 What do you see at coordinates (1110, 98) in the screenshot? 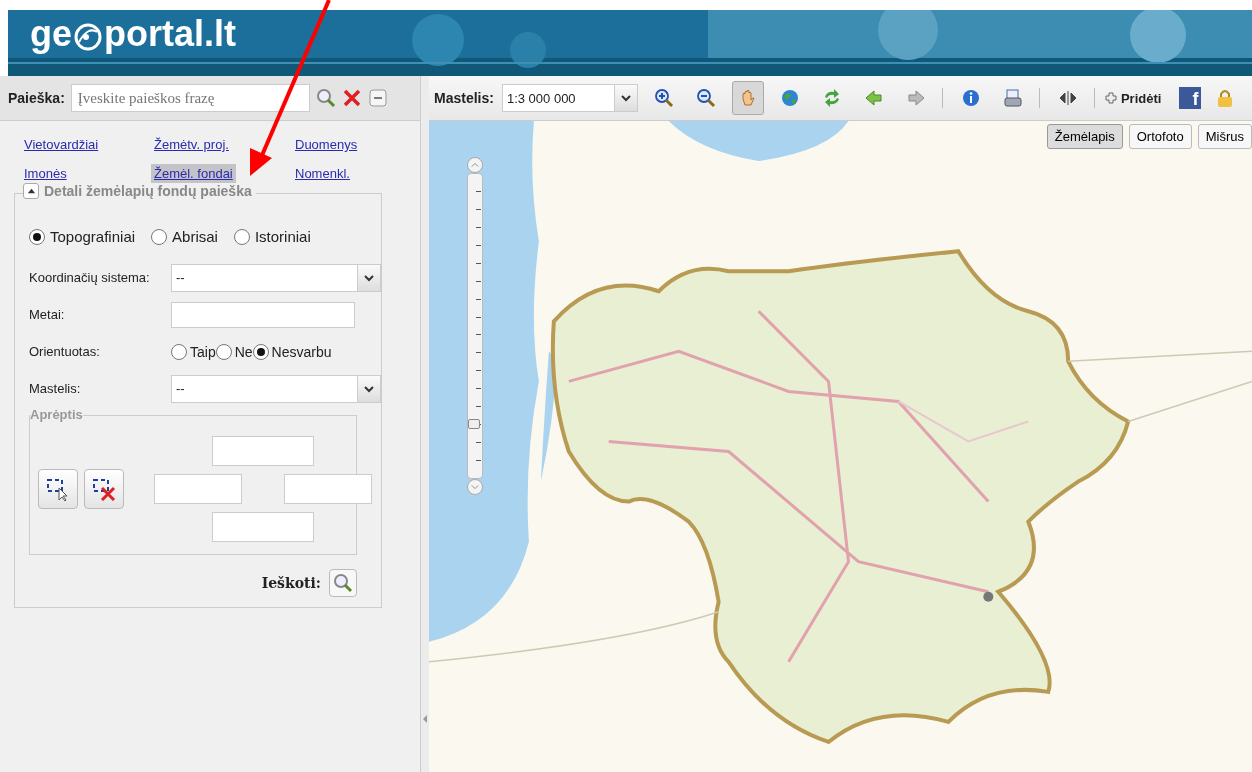
I see `plus-icon` at bounding box center [1110, 98].